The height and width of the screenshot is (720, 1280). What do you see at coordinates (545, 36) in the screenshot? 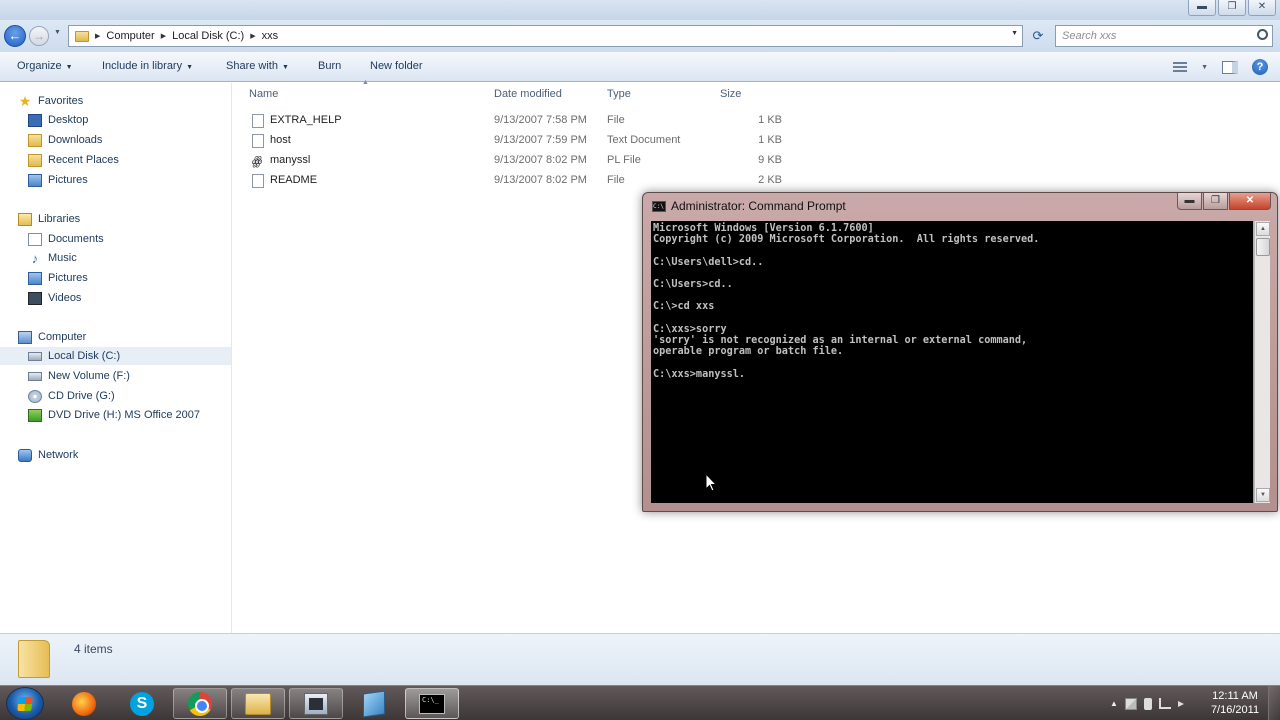
I see `address-bar: ▶ Computer ▶ Local Disk (C:) ▶ xxs ▼` at bounding box center [545, 36].